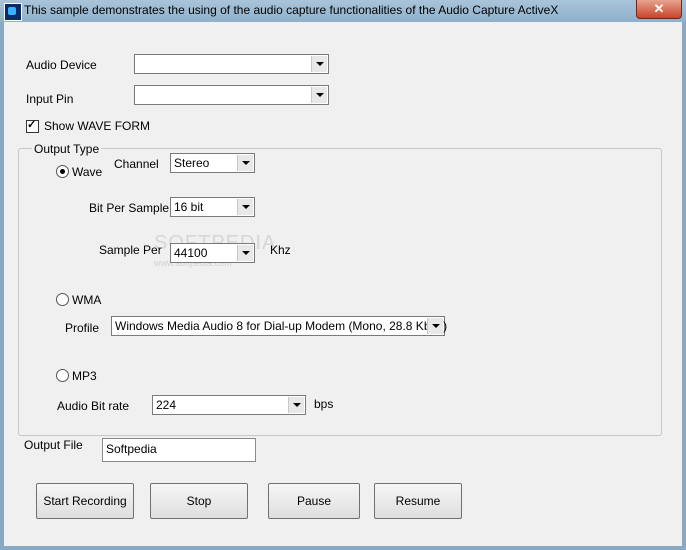 Image resolution: width=686 pixels, height=550 pixels. Describe the element at coordinates (231, 64) in the screenshot. I see `audio-device-select` at that location.